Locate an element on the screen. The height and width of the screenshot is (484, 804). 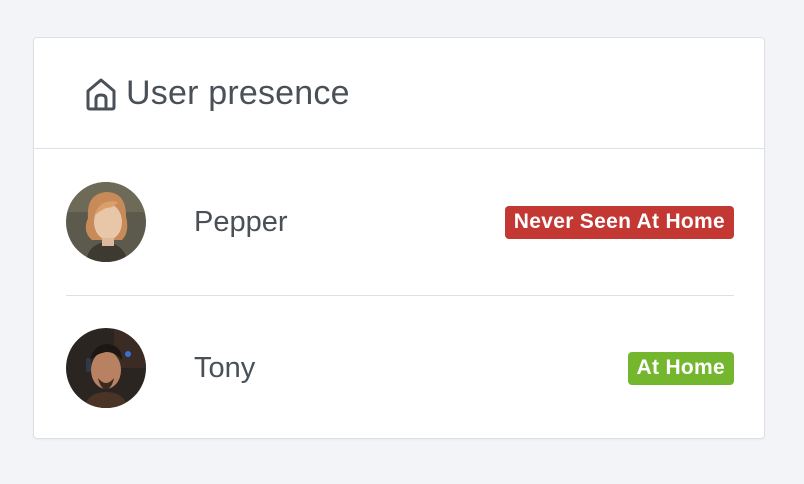
user-name: Tony is located at coordinates (225, 367).